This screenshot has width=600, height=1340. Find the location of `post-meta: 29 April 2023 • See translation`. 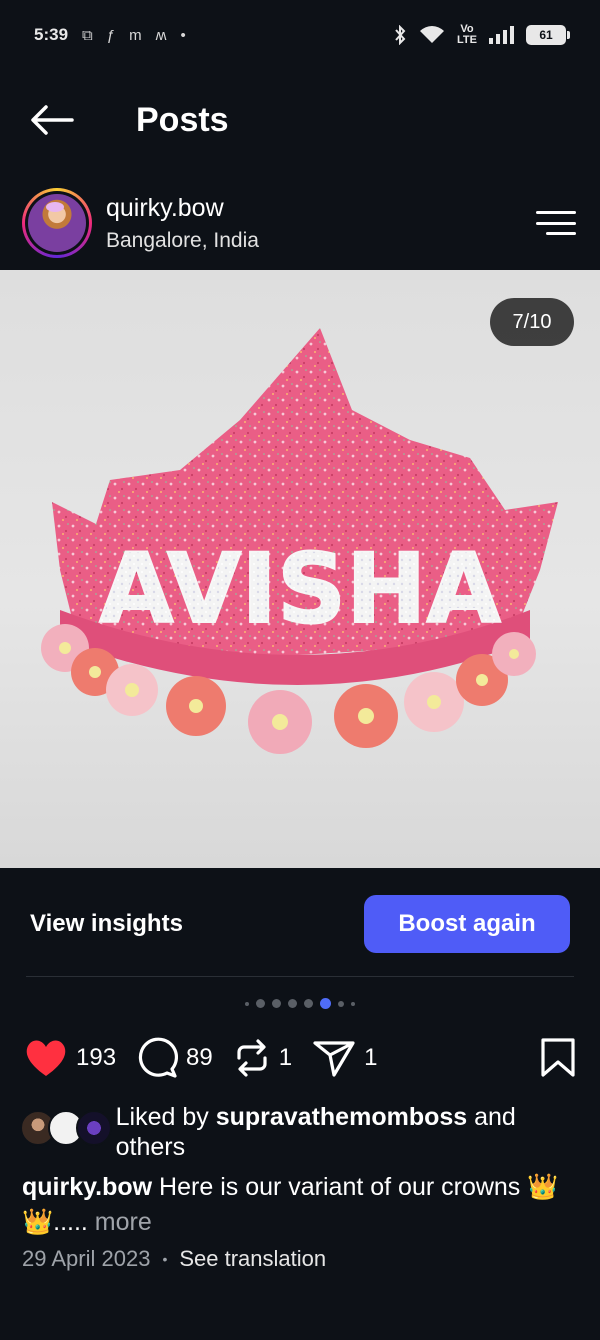

post-meta: 29 April 2023 • See translation is located at coordinates (174, 1259).